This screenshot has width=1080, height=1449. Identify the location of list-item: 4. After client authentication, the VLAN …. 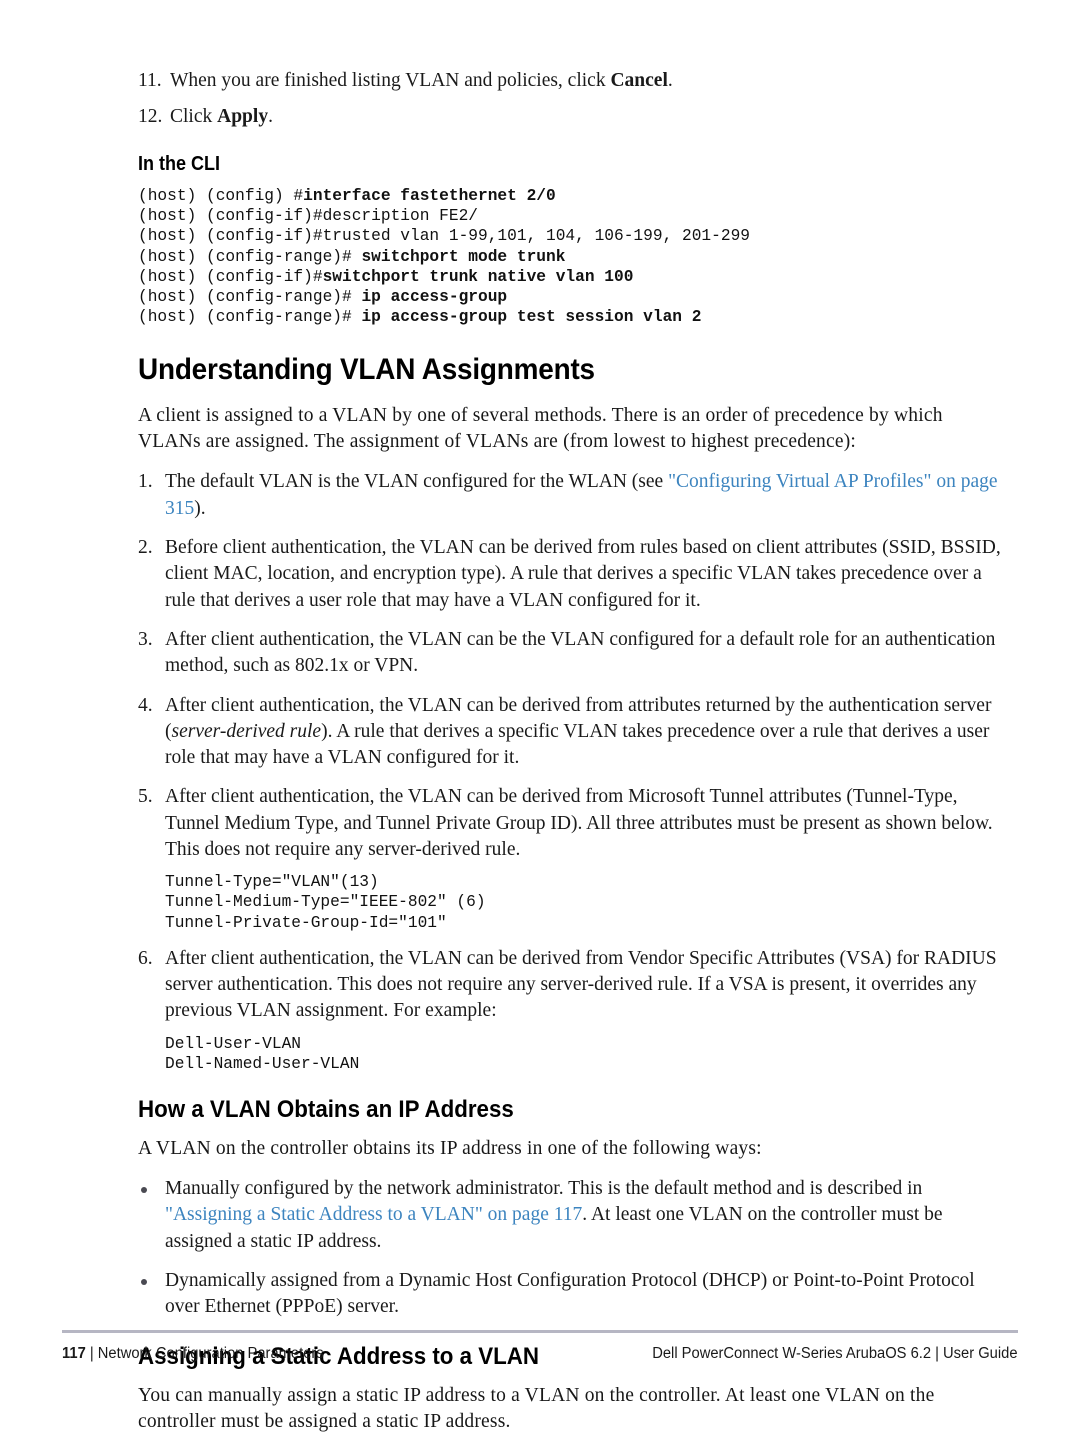
(571, 732).